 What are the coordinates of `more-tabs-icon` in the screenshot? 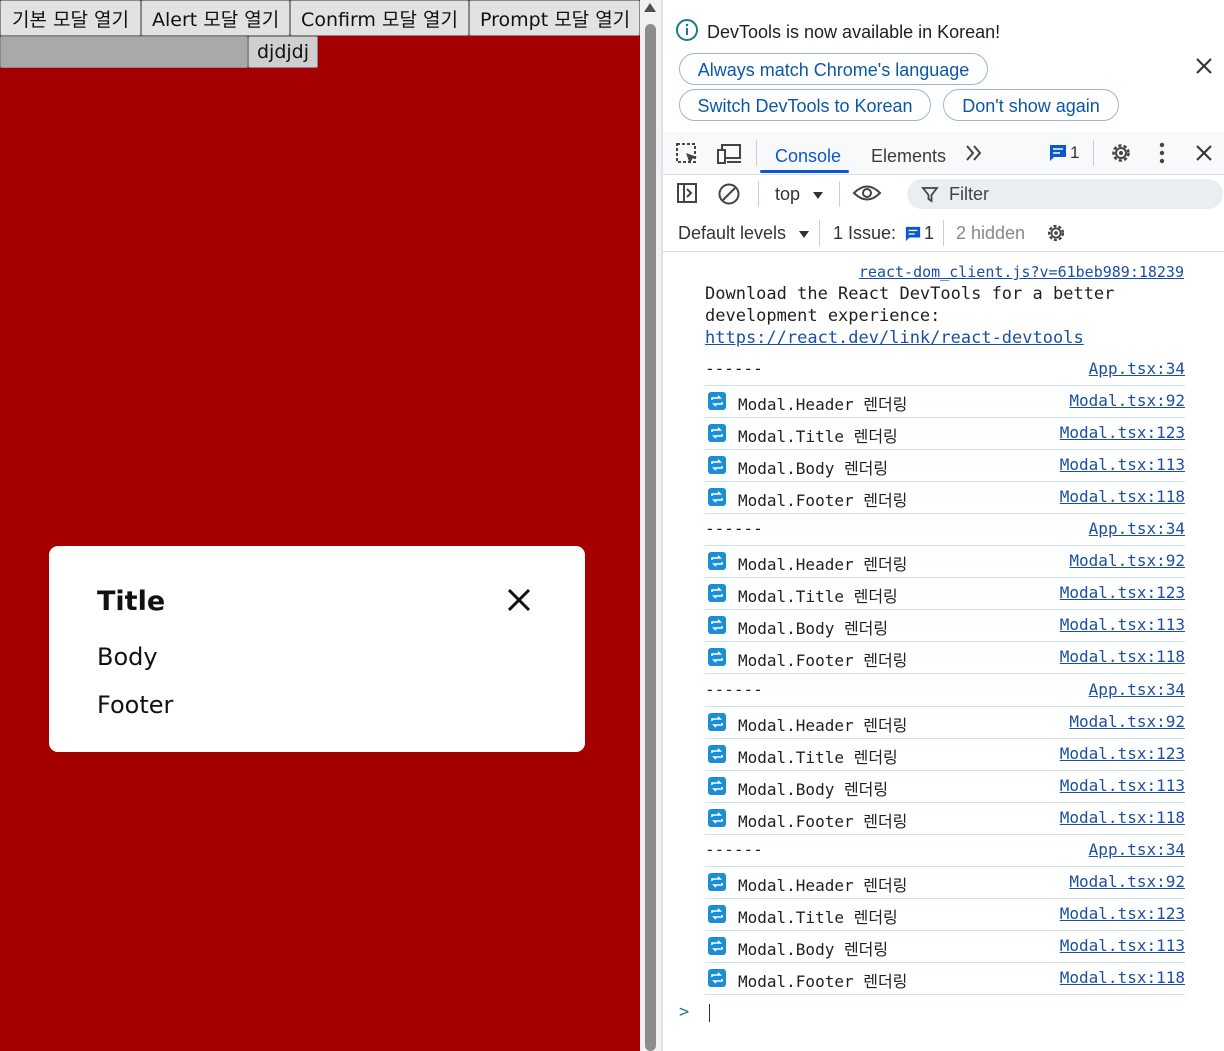 It's located at (974, 155).